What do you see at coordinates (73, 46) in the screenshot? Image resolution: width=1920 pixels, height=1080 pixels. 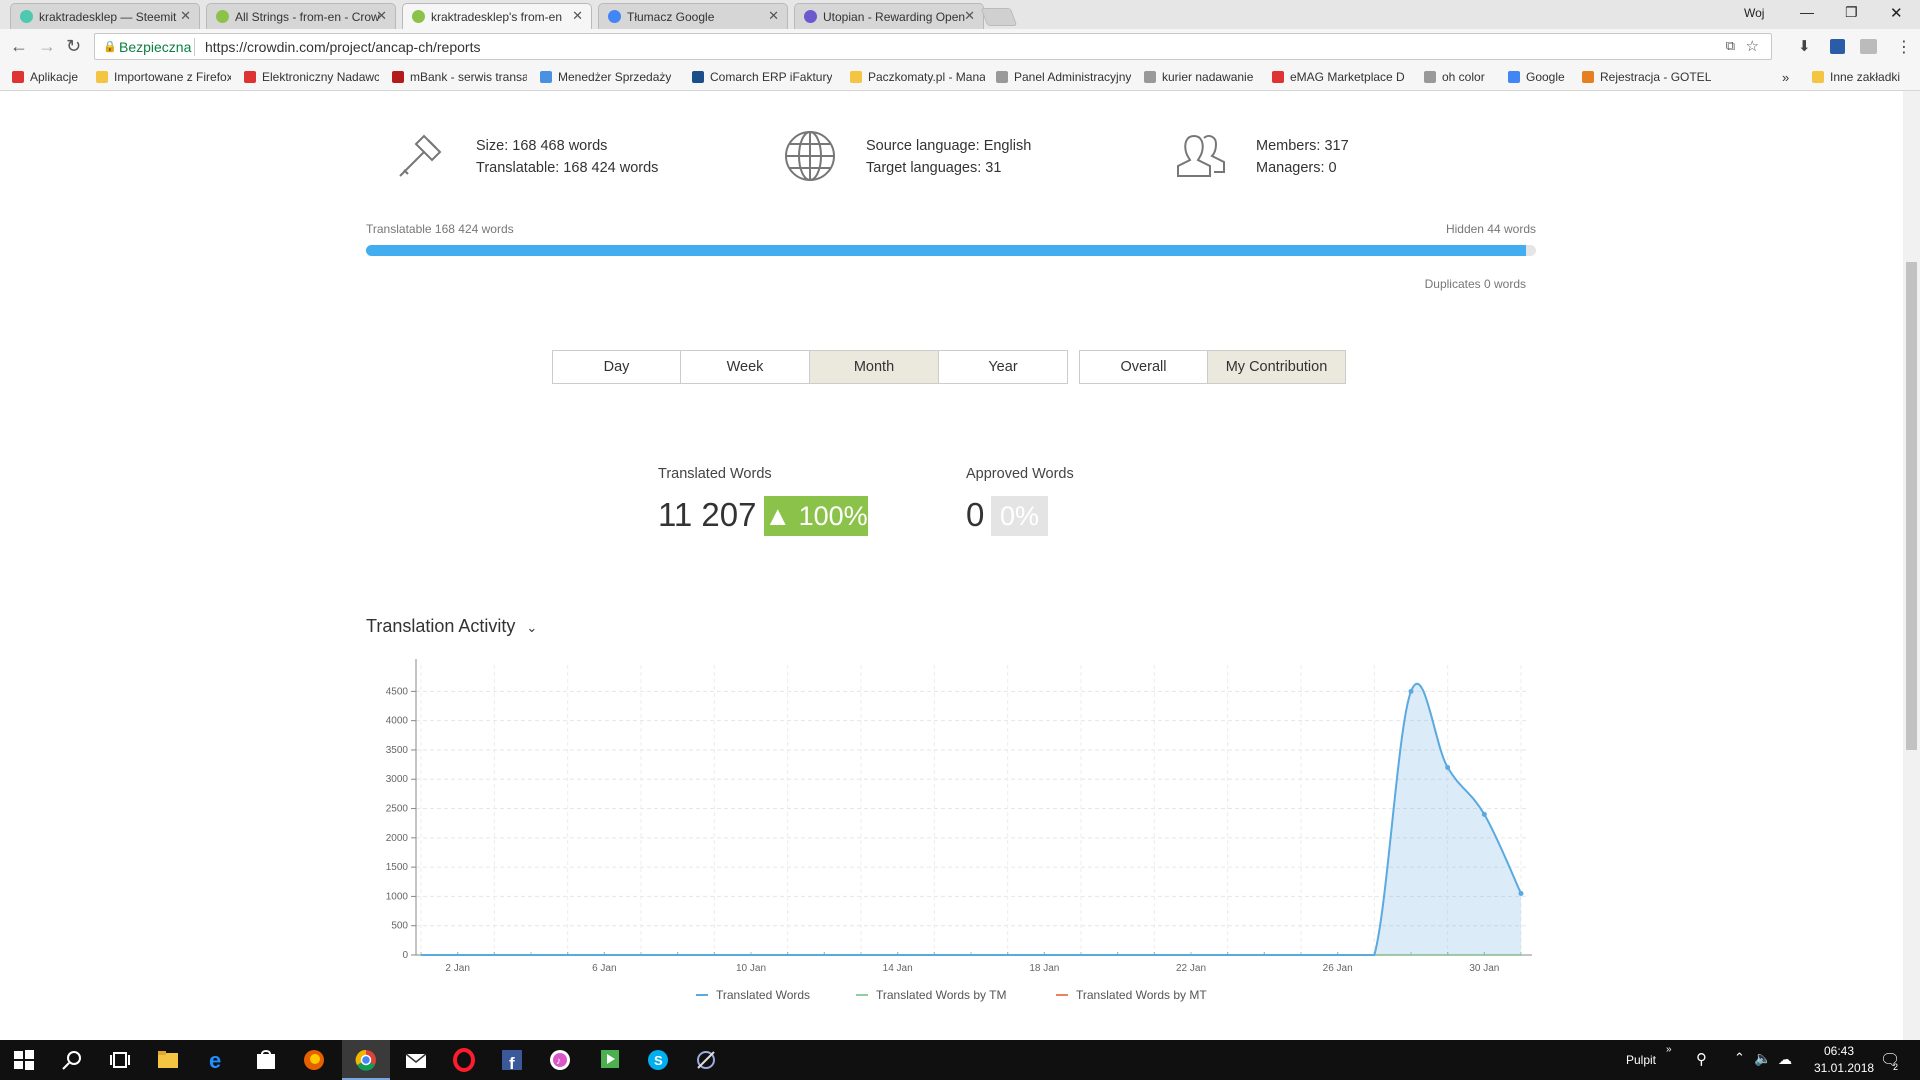 I see `reload-icon: ↻` at bounding box center [73, 46].